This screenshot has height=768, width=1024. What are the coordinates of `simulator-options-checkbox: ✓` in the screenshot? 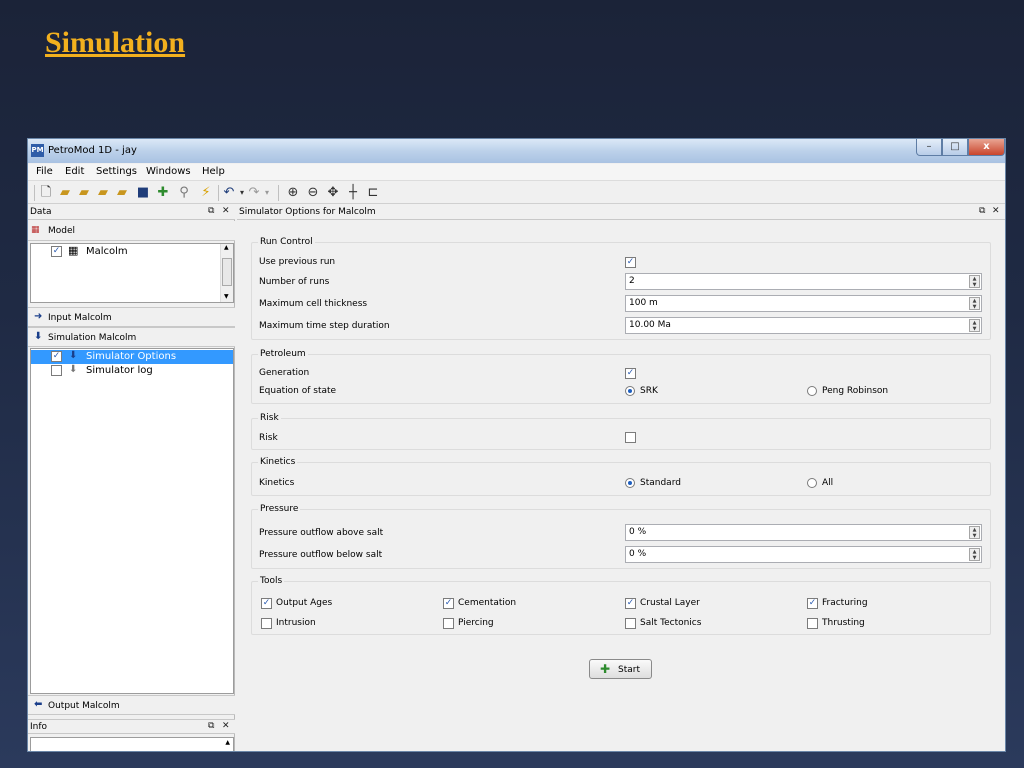 It's located at (56, 356).